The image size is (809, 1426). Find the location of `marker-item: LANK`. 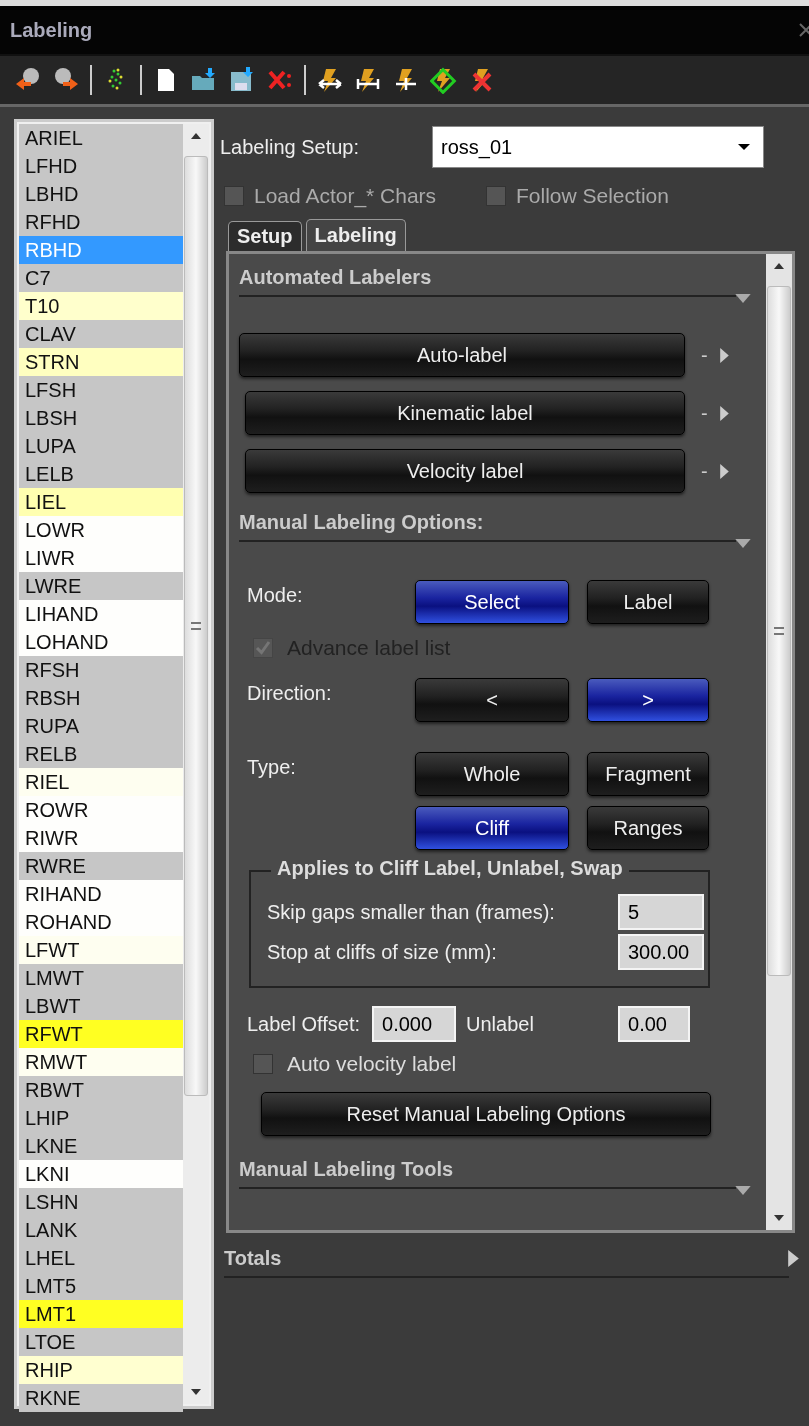

marker-item: LANK is located at coordinates (101, 1230).